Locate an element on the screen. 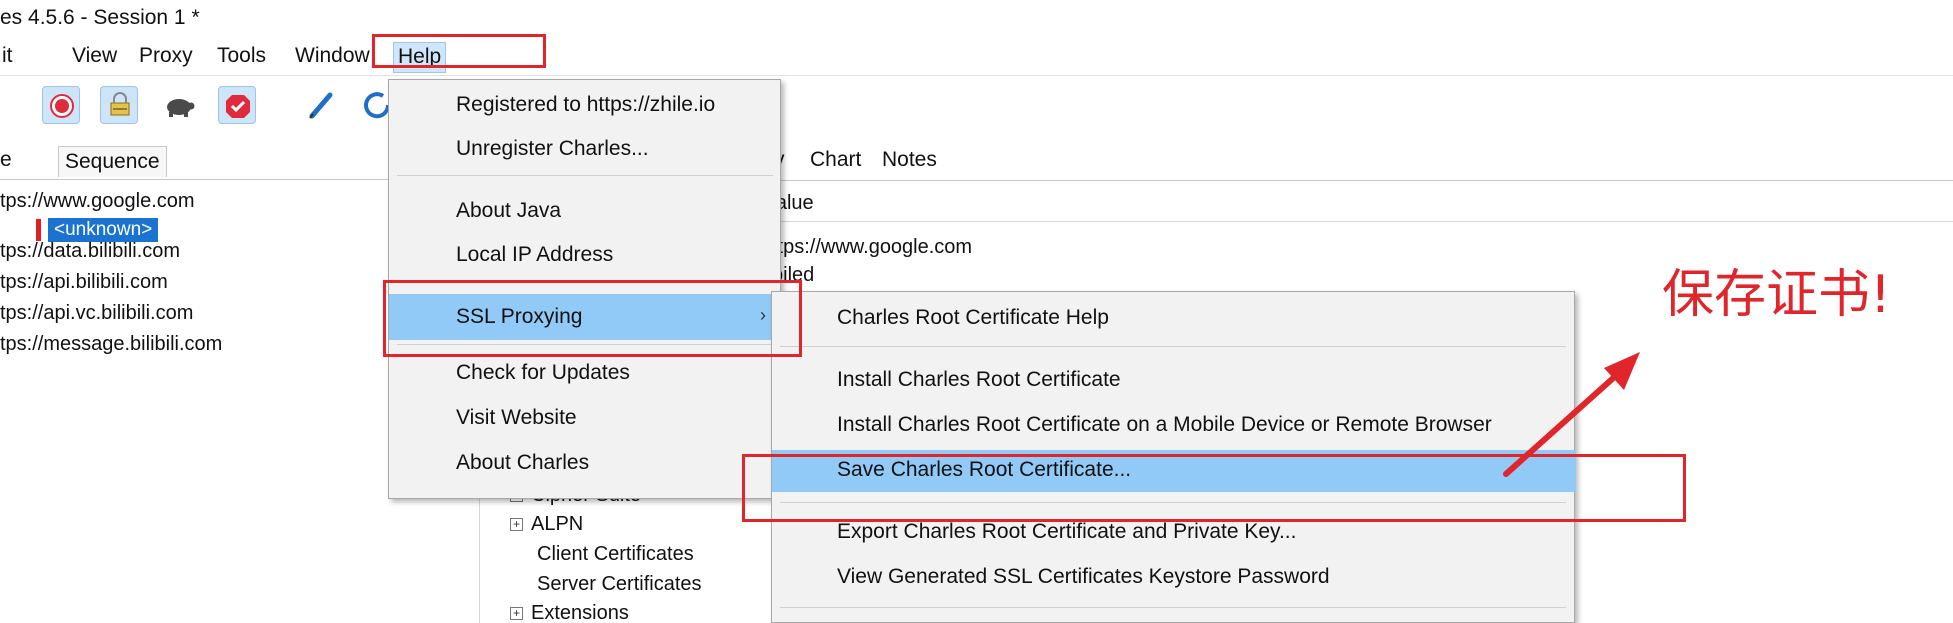 The width and height of the screenshot is (1953, 623). annotation-label: 保存证书! is located at coordinates (1776, 295).